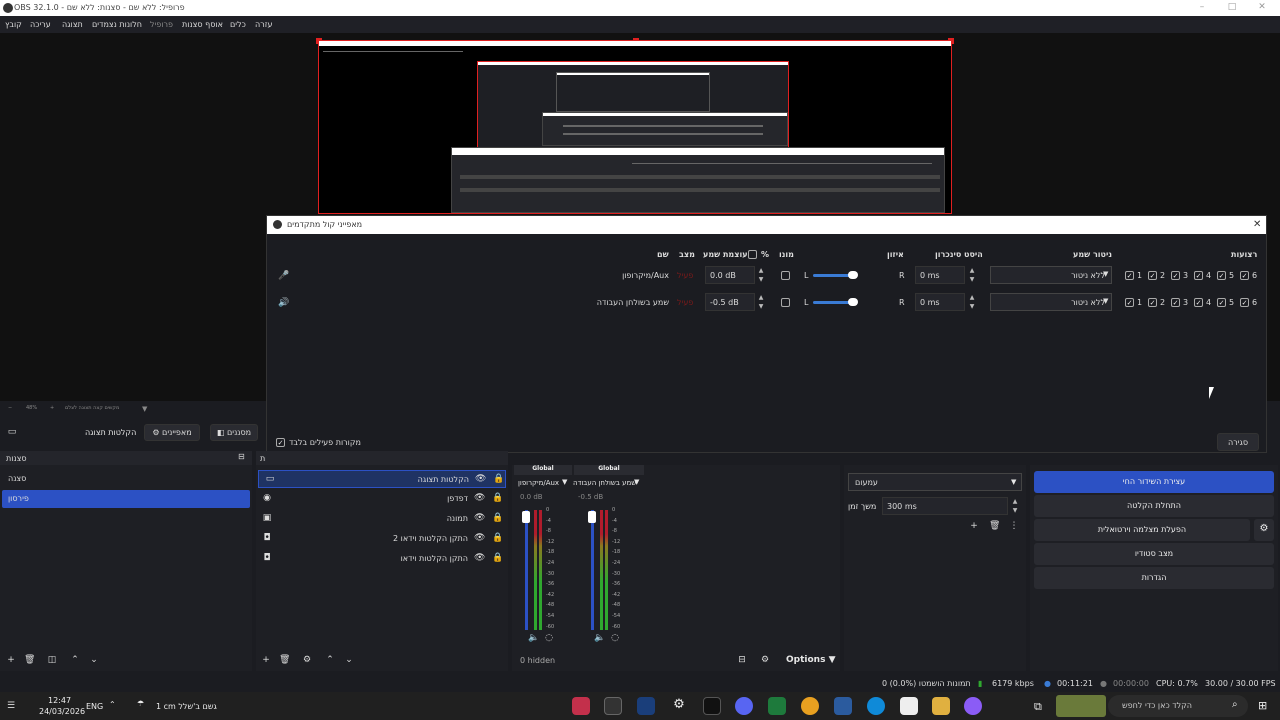 The width and height of the screenshot is (1280, 720). What do you see at coordinates (1154, 482) in the screenshot?
I see `stop-streaming-button: עצירת השידור החי` at bounding box center [1154, 482].